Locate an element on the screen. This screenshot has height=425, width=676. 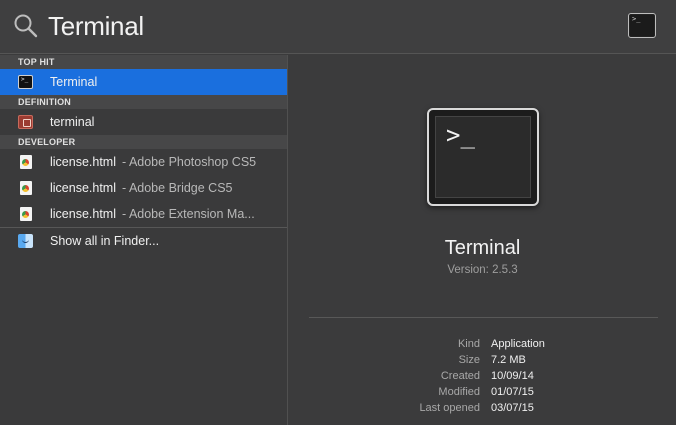
result-license-photoshop: license.html - Adobe Photoshop CS5 is located at coordinates (143, 162).